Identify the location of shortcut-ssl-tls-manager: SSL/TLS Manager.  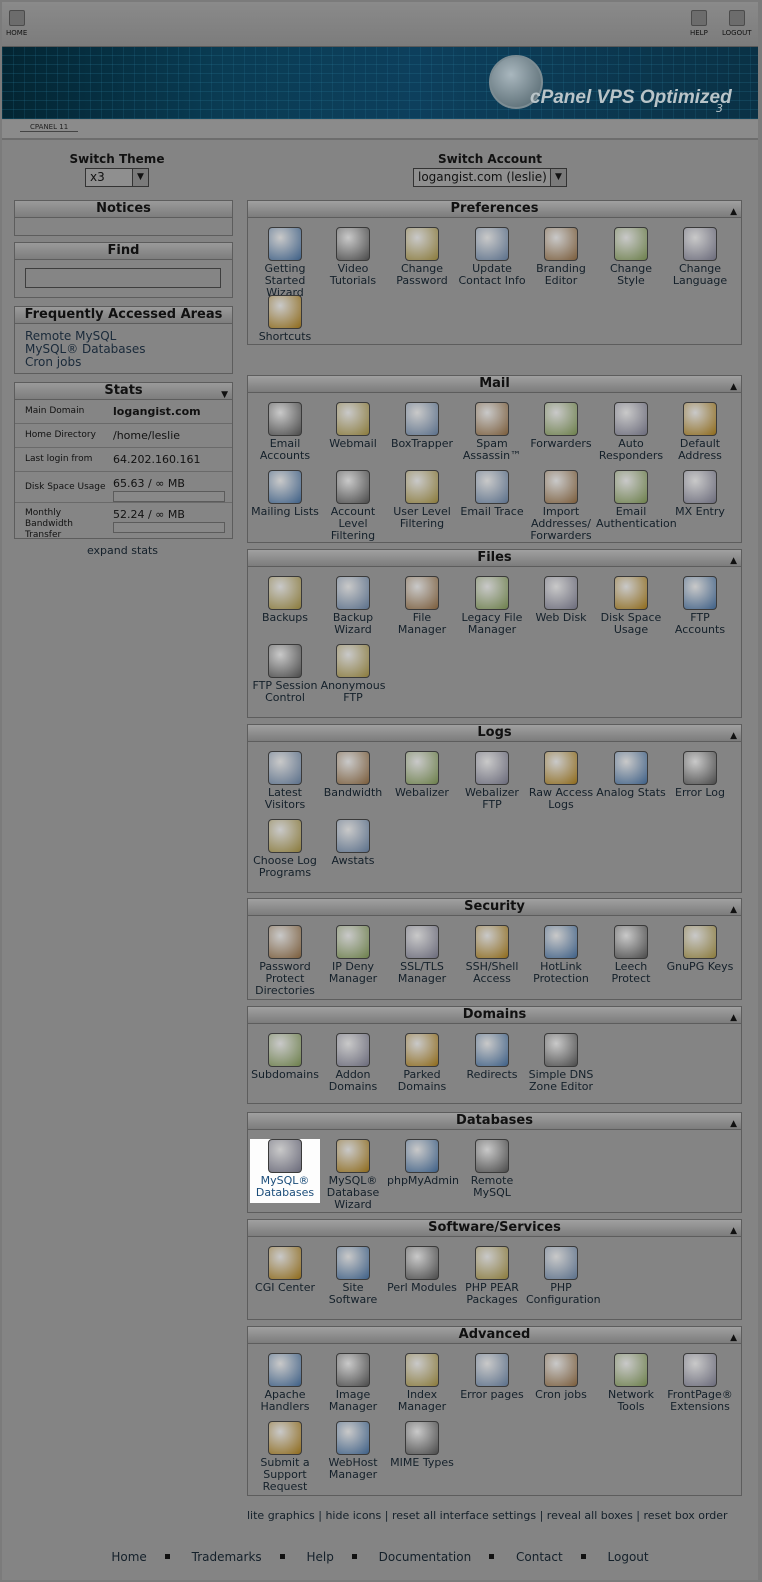
(422, 955).